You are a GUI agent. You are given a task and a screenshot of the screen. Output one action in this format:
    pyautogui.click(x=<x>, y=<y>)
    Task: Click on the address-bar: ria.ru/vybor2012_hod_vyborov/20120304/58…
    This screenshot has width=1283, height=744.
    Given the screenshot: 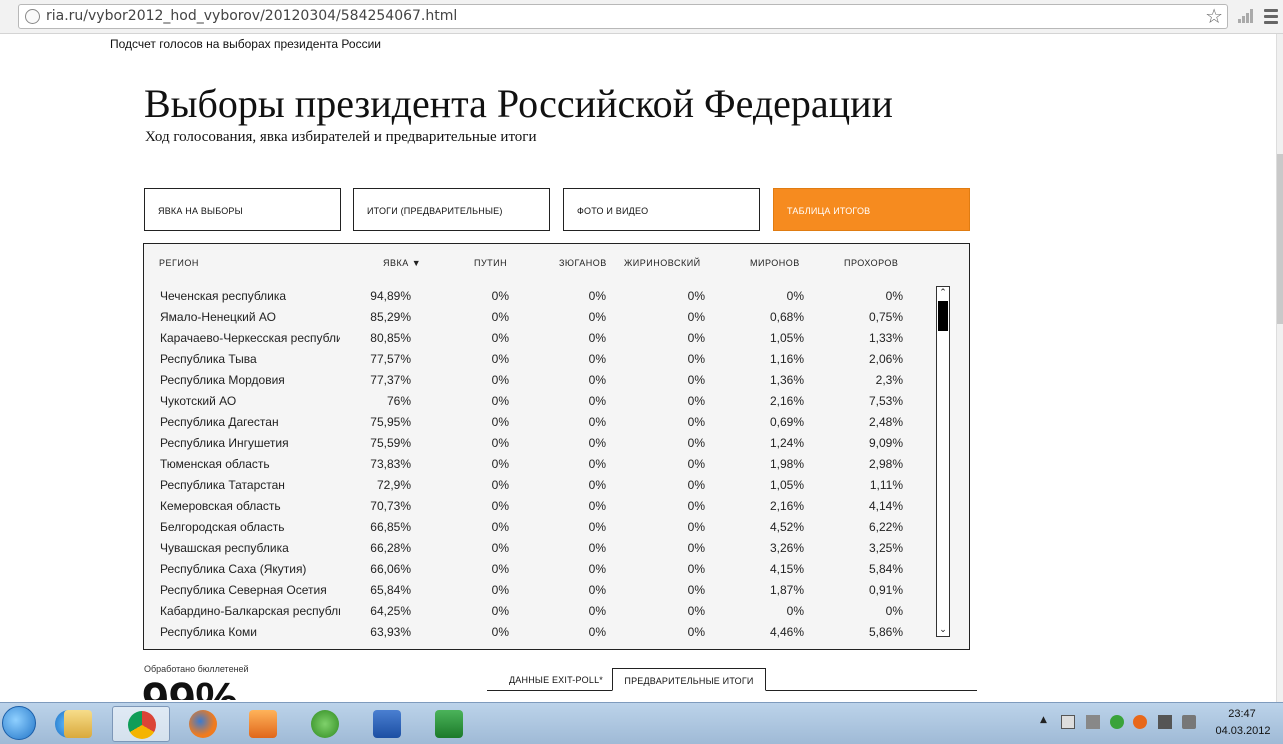 What is the action you would take?
    pyautogui.click(x=623, y=16)
    